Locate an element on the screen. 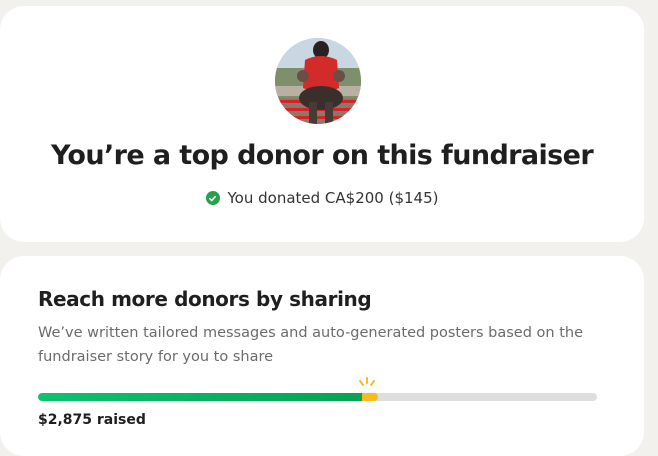 This screenshot has width=658, height=456. progress-recent-donation is located at coordinates (370, 397).